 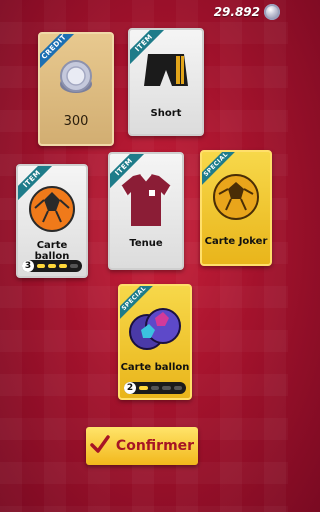 I want to click on card-label: Short, so click(x=166, y=113).